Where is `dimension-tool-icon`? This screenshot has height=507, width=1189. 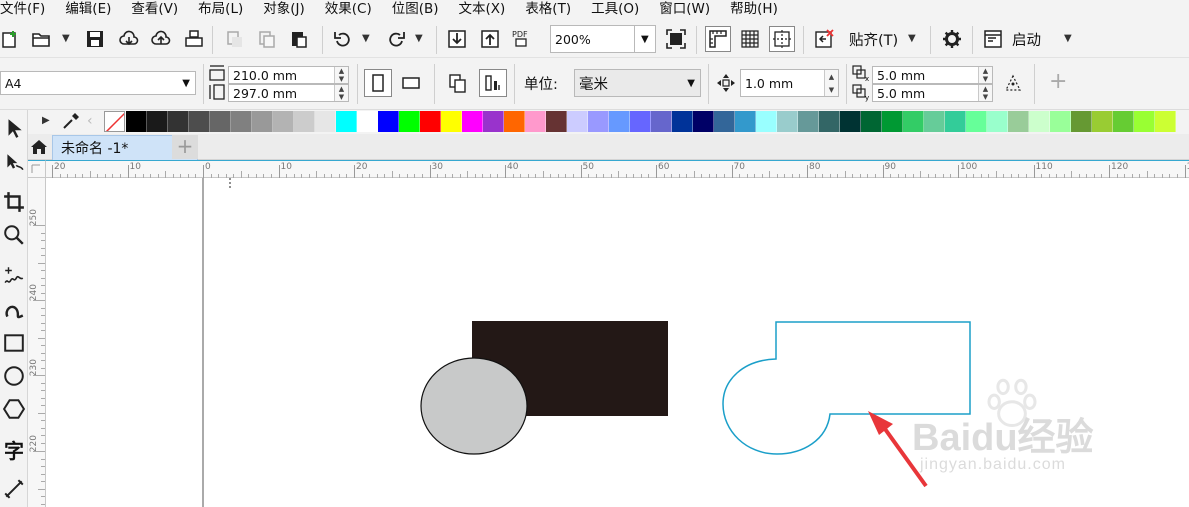
dimension-tool-icon is located at coordinates (14, 489).